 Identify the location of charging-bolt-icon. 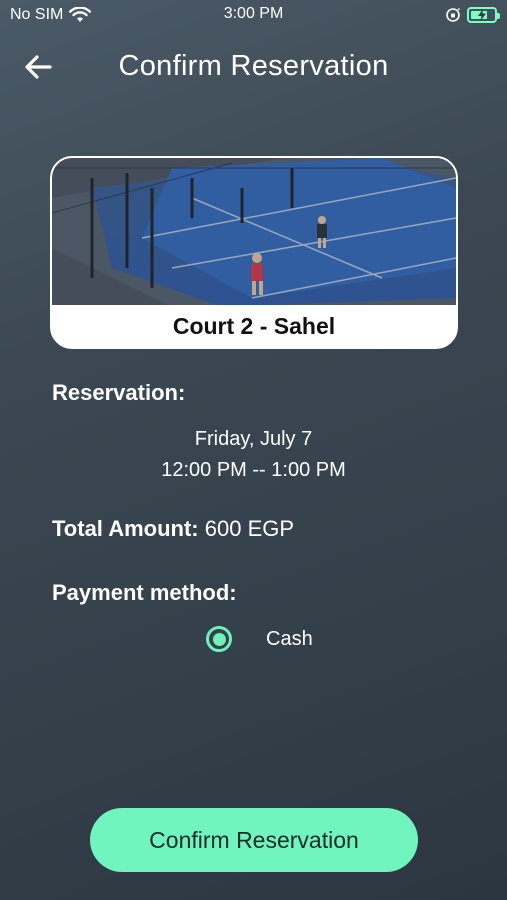
(482, 15).